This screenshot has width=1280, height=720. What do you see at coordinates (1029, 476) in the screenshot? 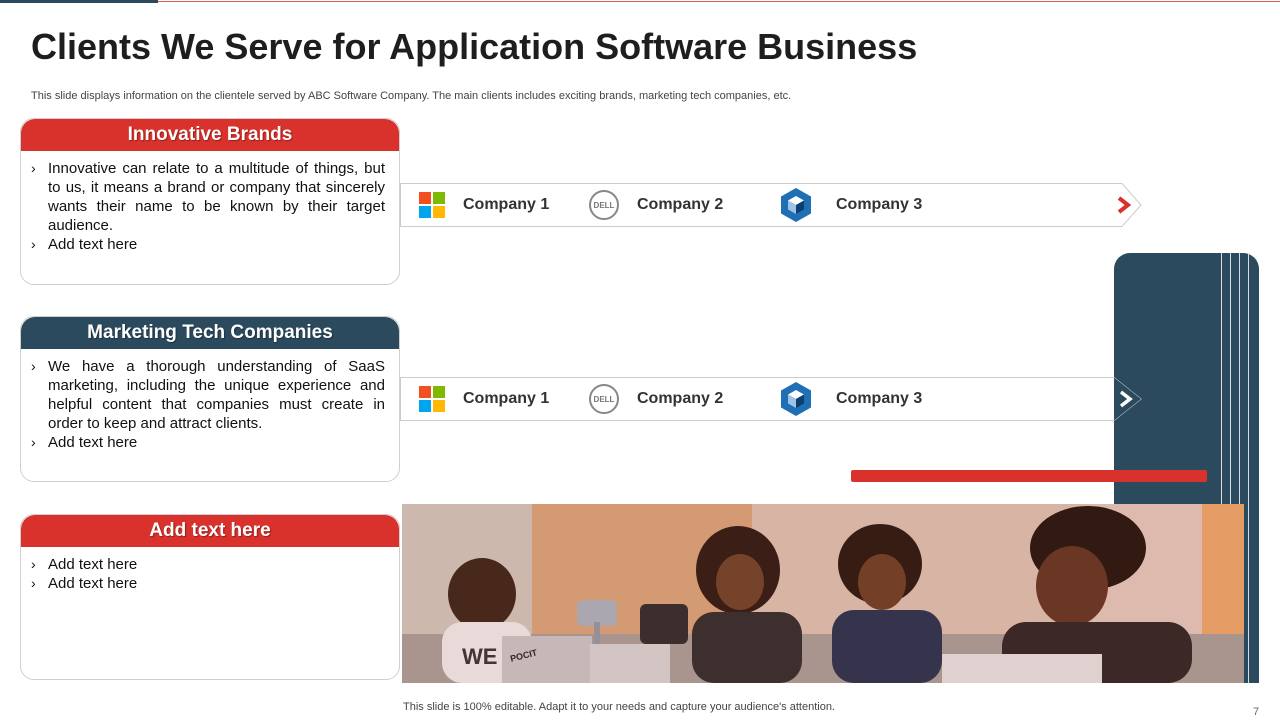
I see `red-accent-bar` at bounding box center [1029, 476].